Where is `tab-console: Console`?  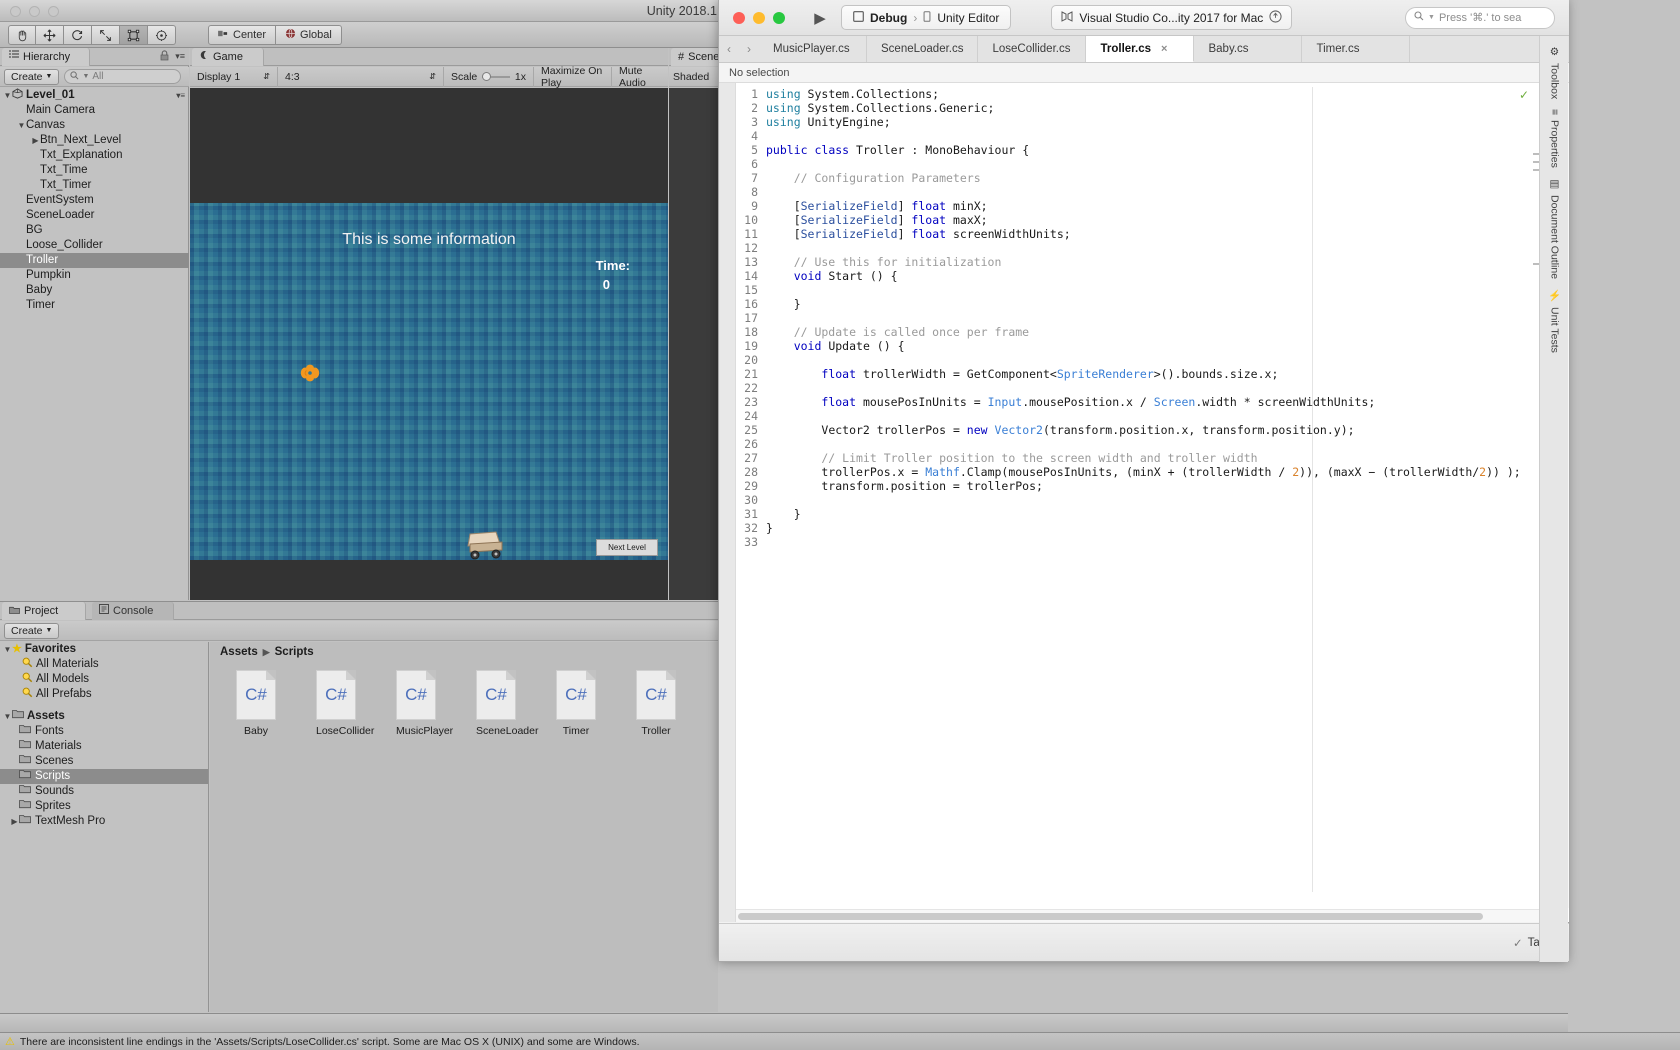
tab-console: Console is located at coordinates (133, 611).